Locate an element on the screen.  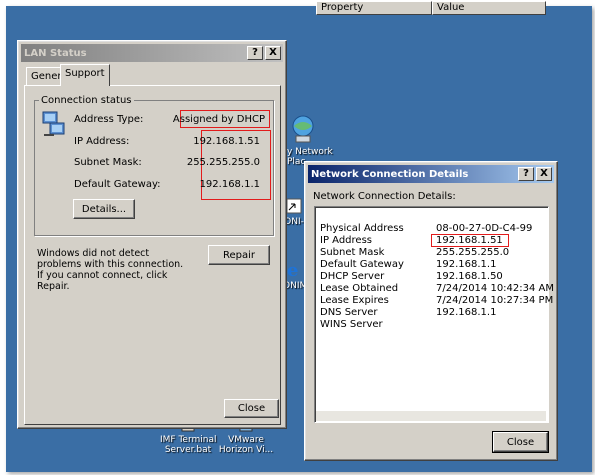
list-item: IP Address is located at coordinates (346, 240).